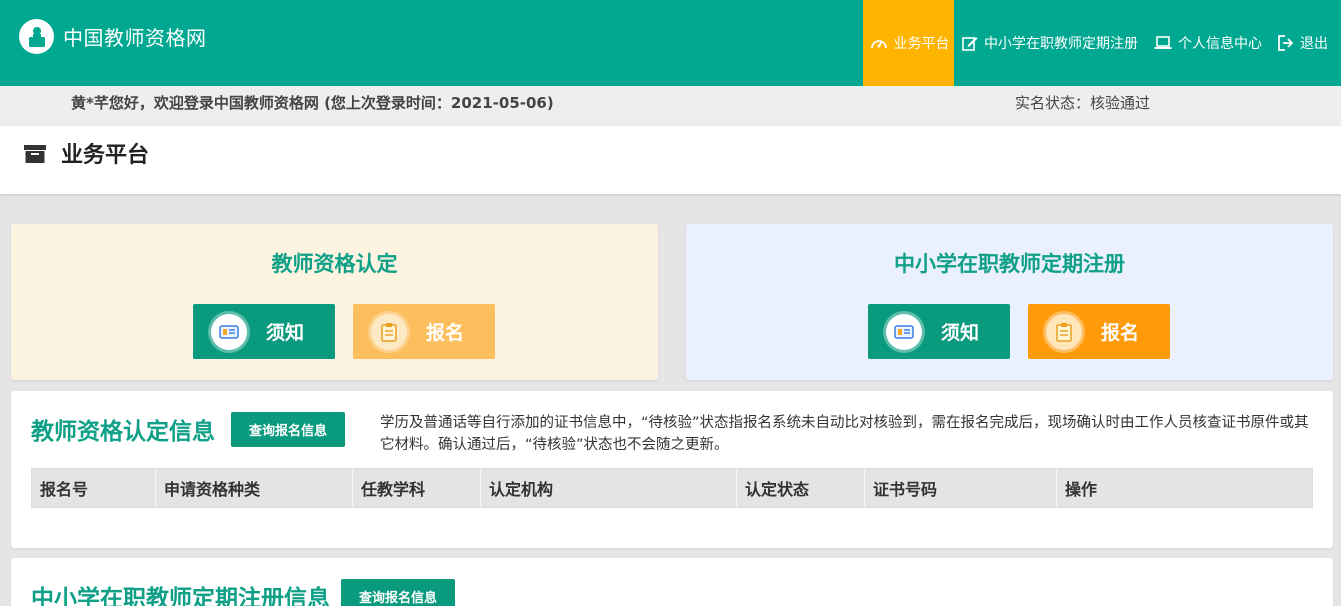 This screenshot has width=1341, height=606. I want to click on column-header: 操作, so click(1081, 489).